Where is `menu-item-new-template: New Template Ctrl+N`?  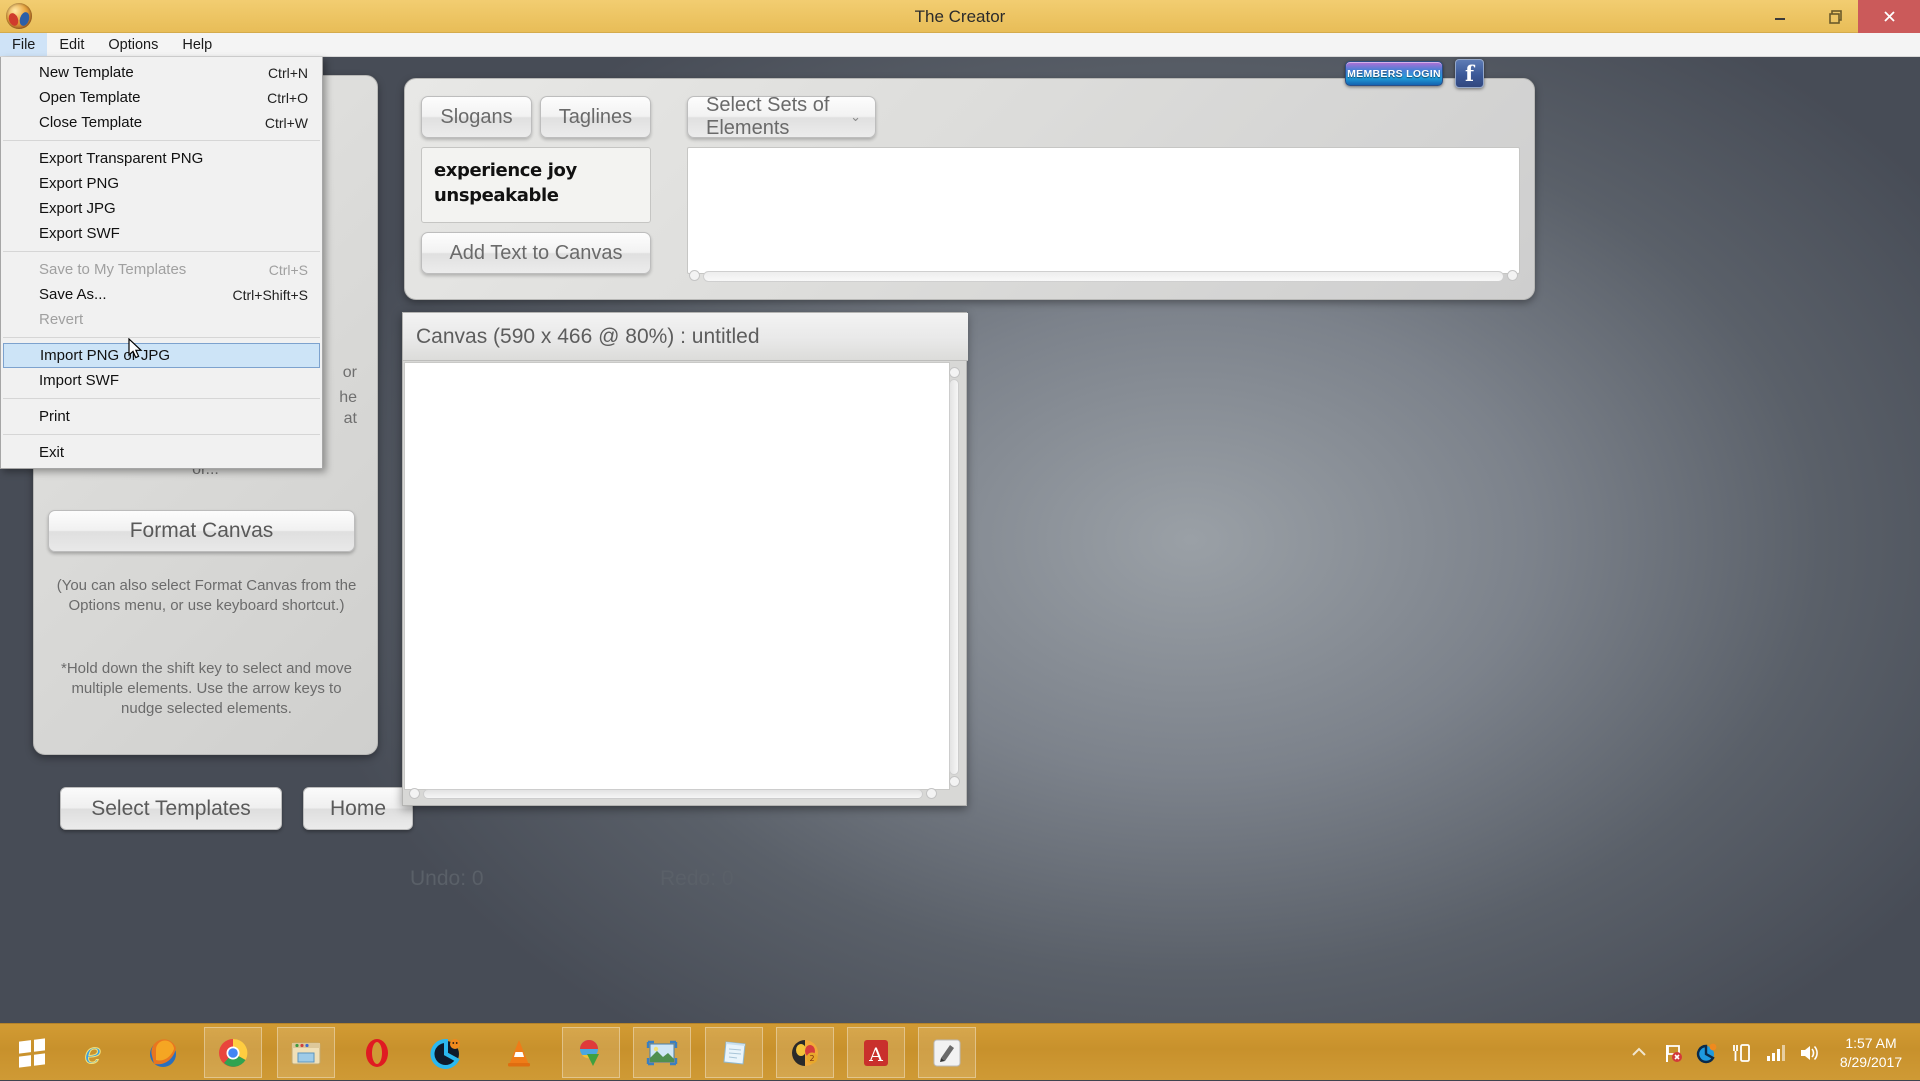
menu-item-new-template: New Template Ctrl+N is located at coordinates (161, 72).